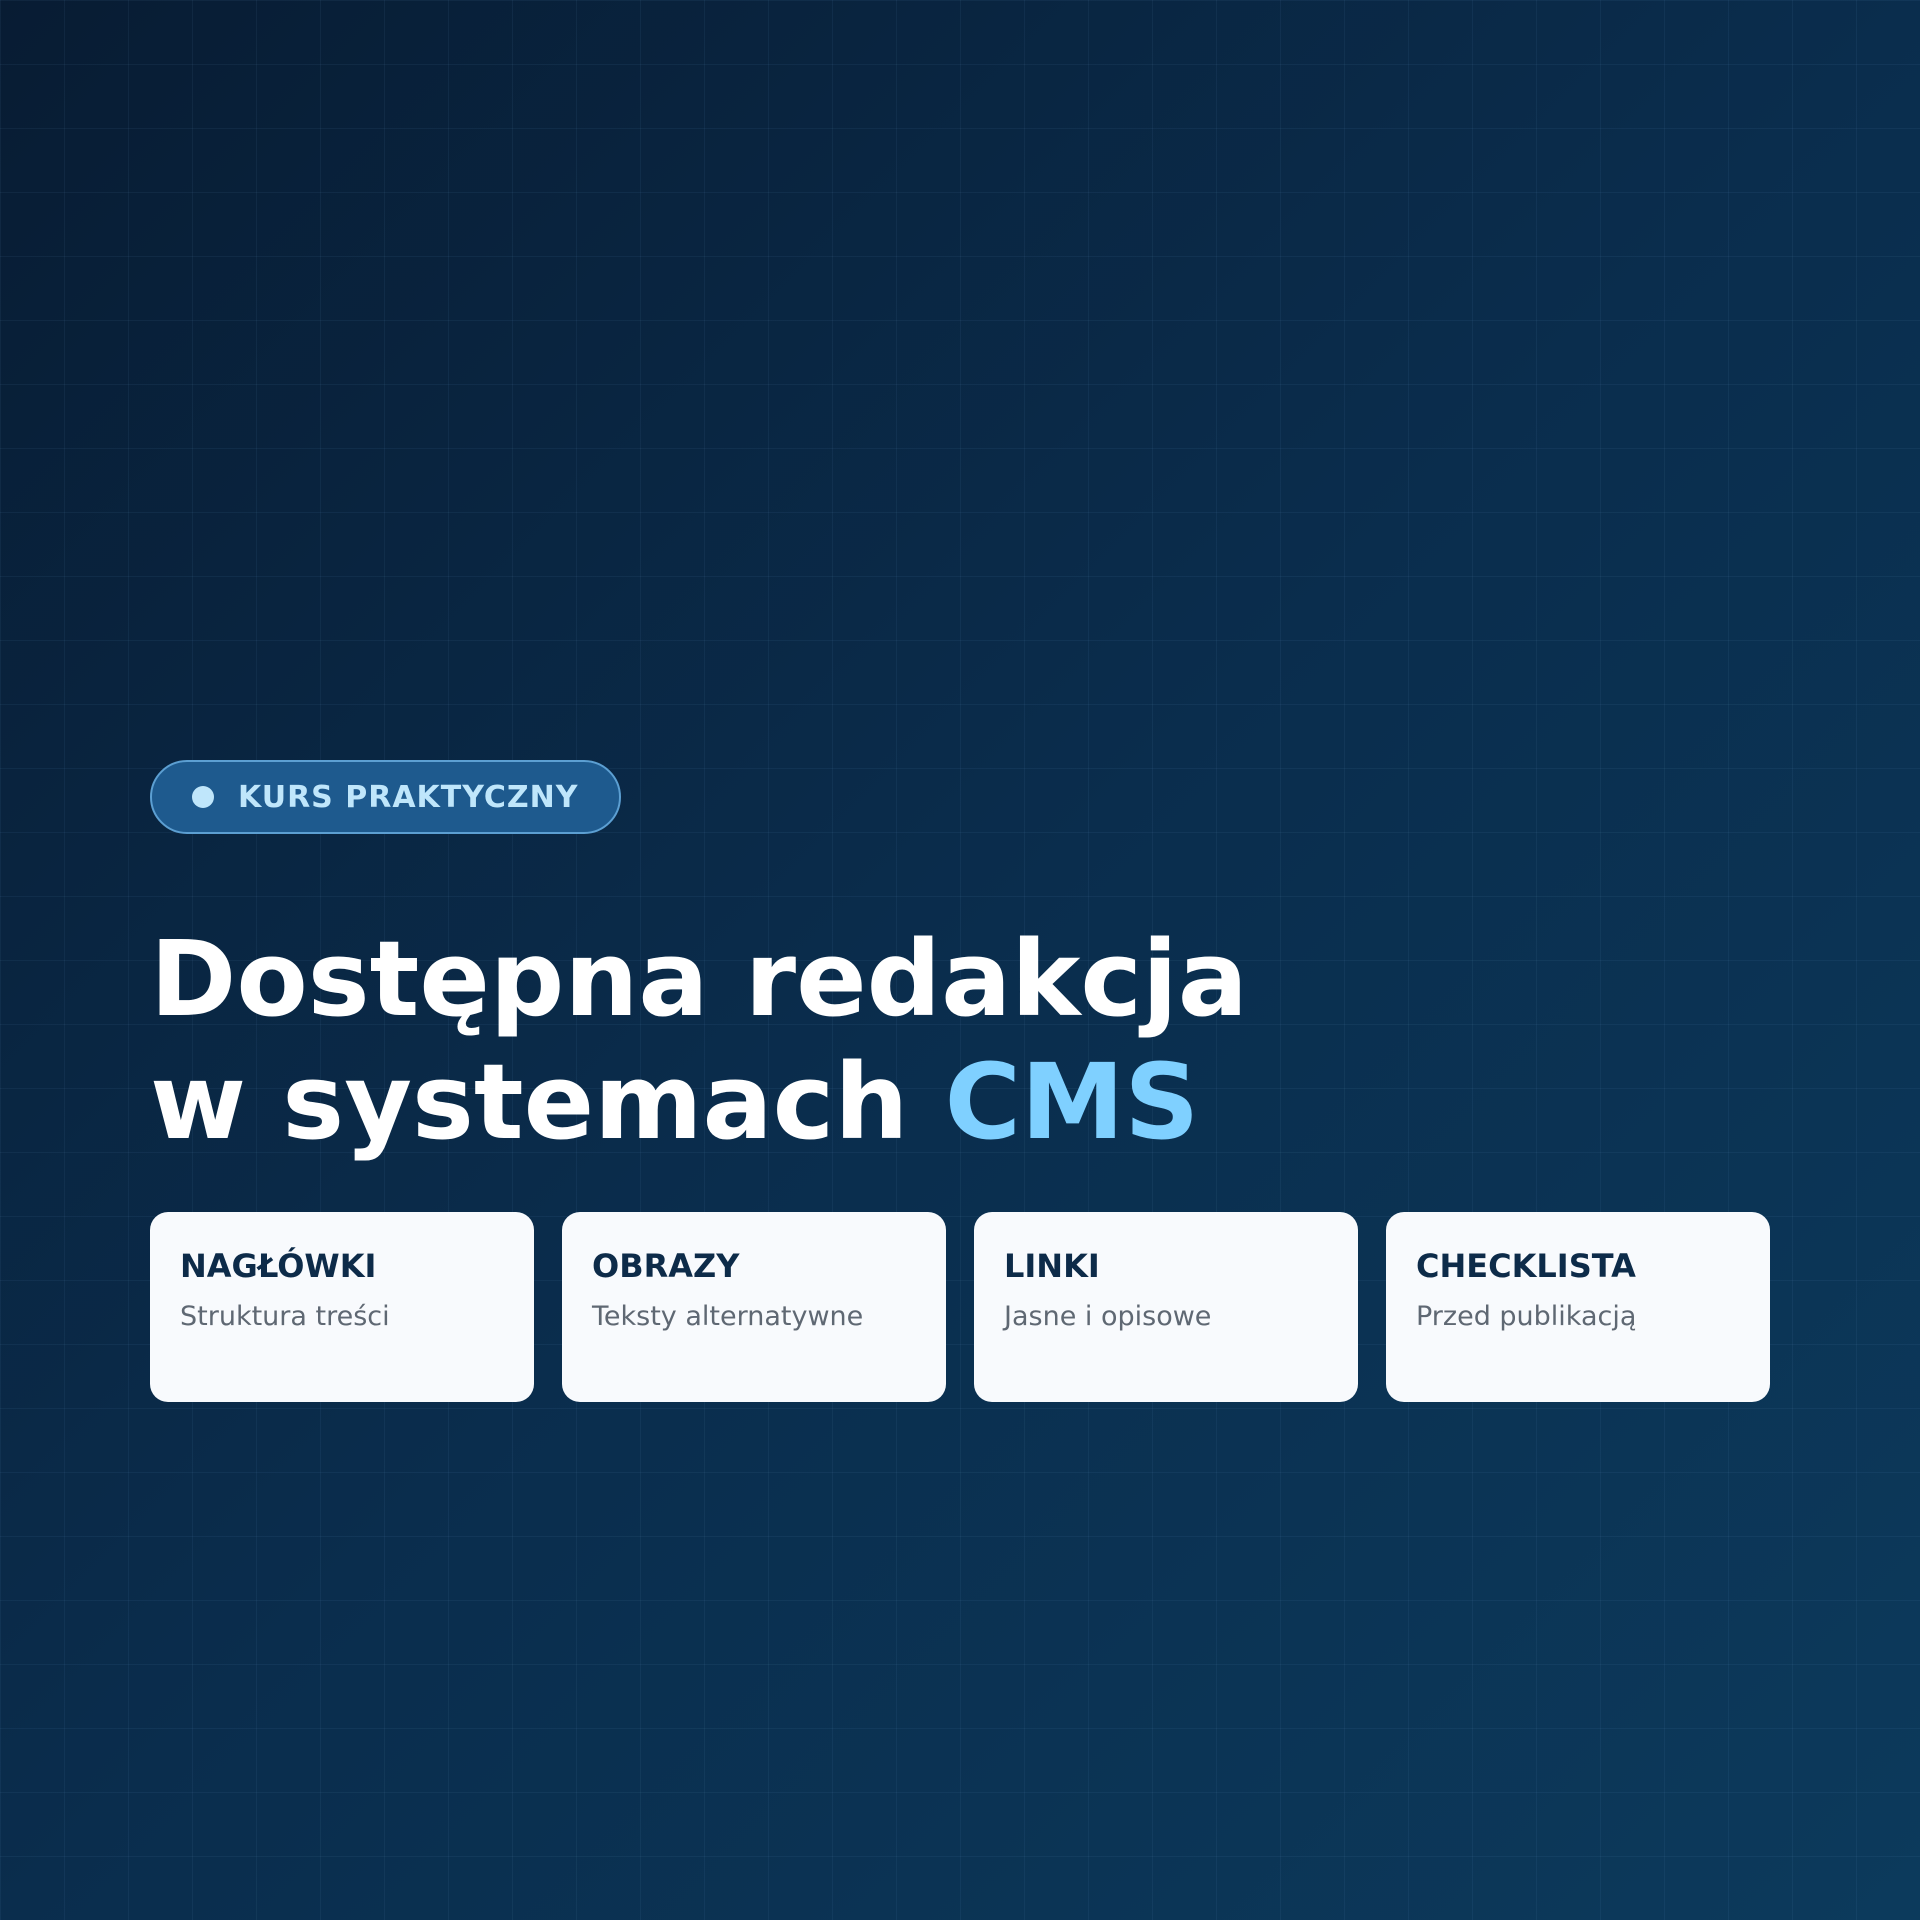 This screenshot has width=1920, height=1920. Describe the element at coordinates (1108, 1316) in the screenshot. I see `card-description: Jasne i opisowe` at that location.